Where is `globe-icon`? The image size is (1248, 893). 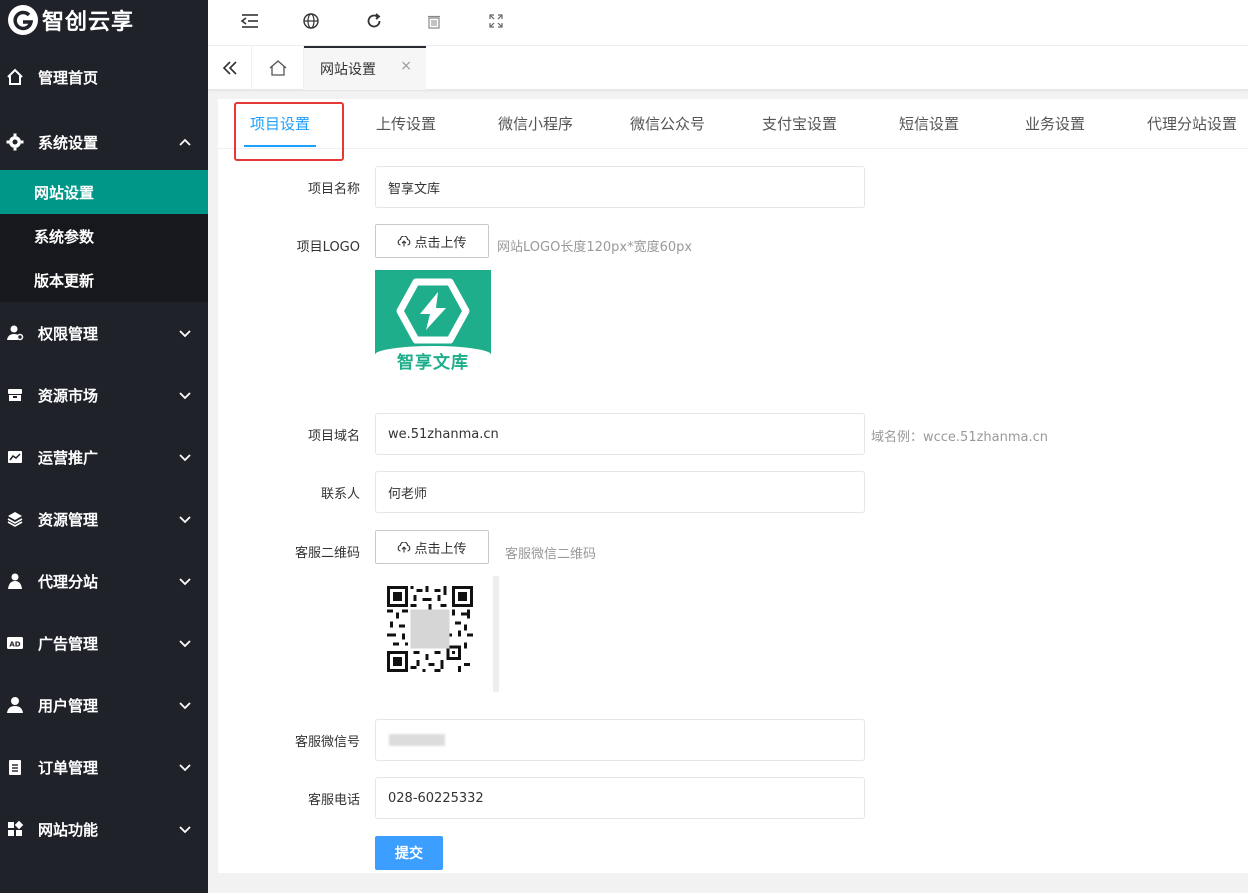
globe-icon is located at coordinates (311, 21).